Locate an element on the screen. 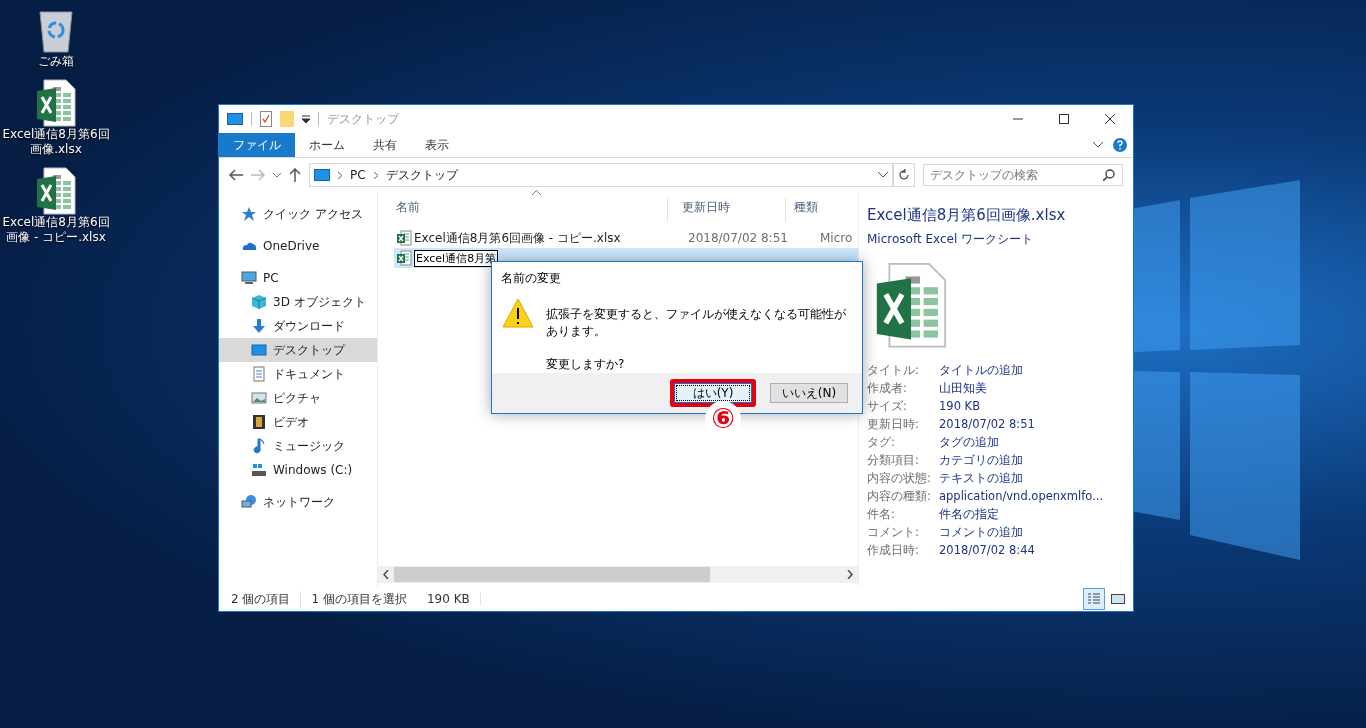 Image resolution: width=1366 pixels, height=728 pixels. property-label: 内容の状態: is located at coordinates (899, 479).